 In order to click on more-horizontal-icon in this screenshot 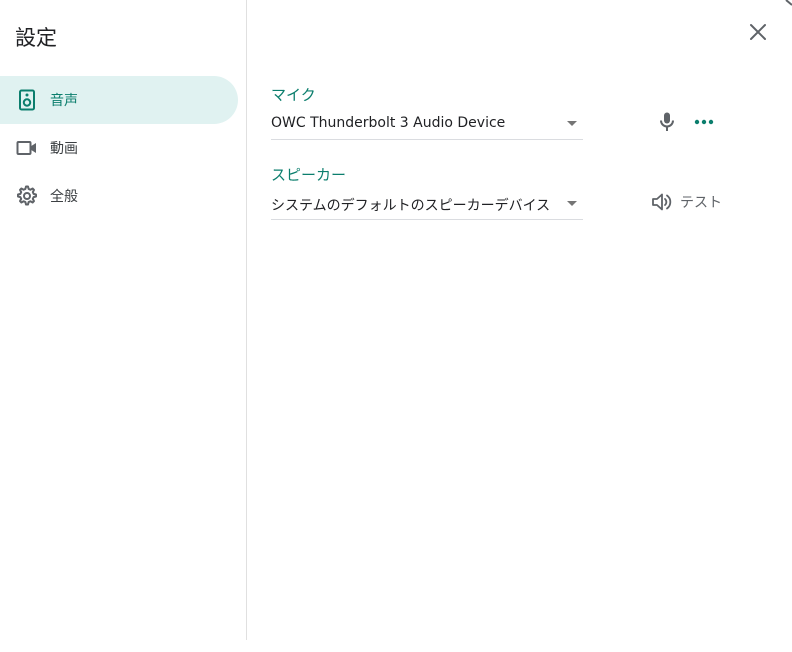, I will do `click(704, 122)`.